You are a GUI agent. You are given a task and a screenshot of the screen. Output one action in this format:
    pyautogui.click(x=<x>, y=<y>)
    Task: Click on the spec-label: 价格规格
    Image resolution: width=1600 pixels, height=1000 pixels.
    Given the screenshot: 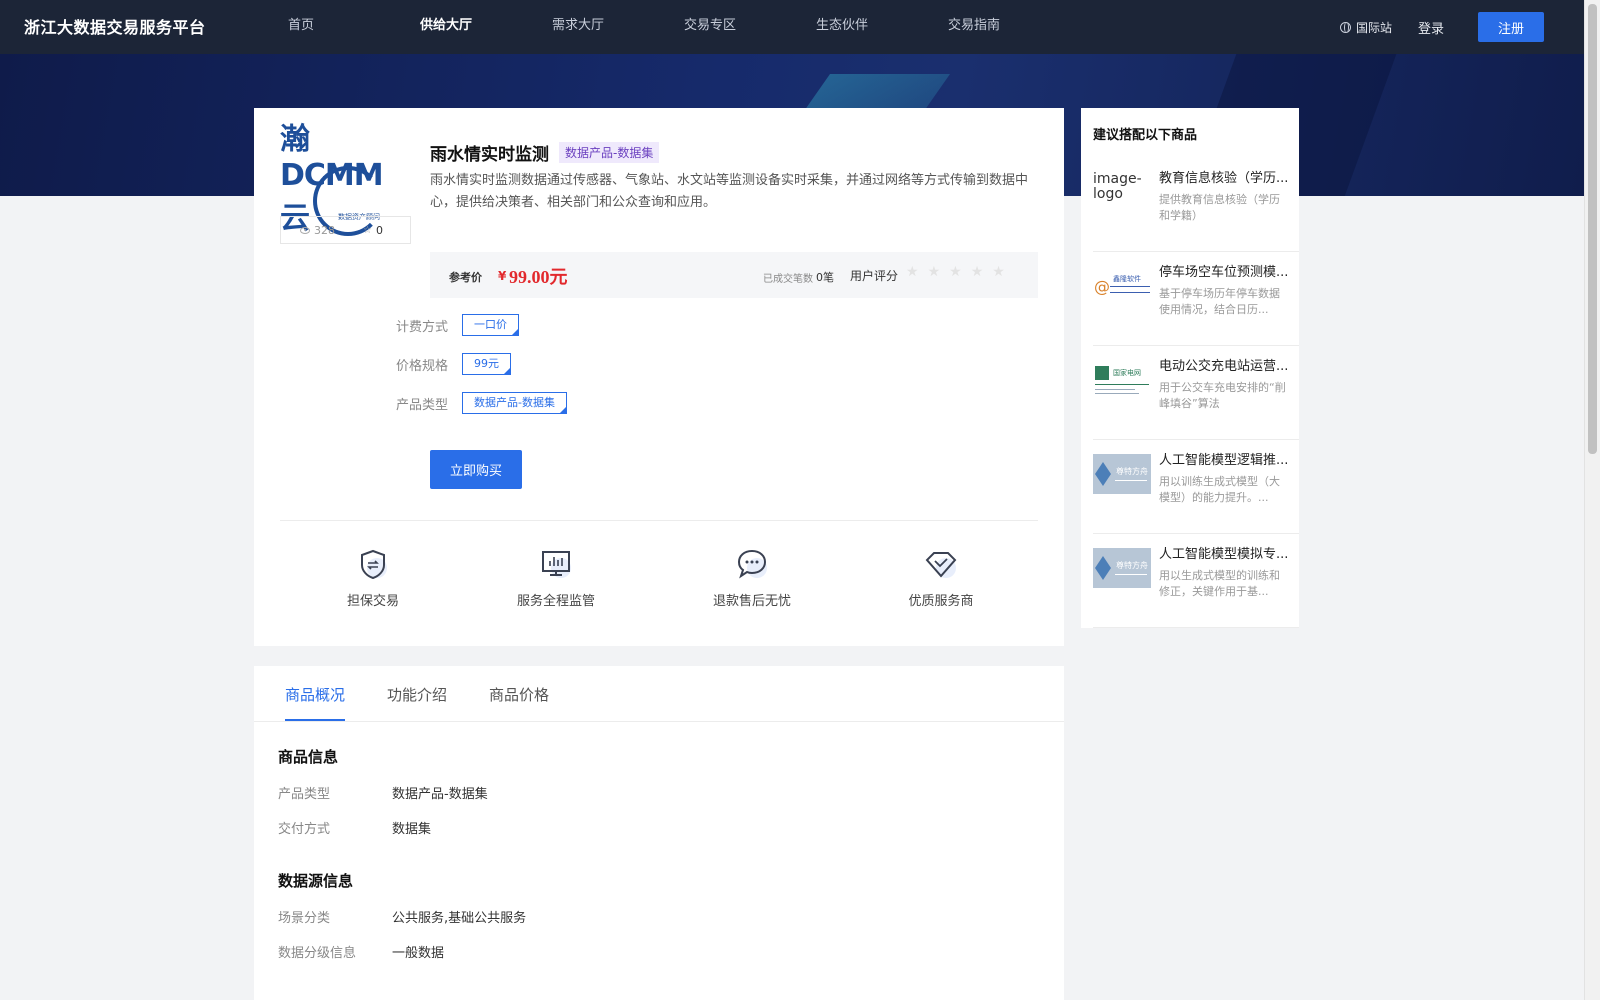 What is the action you would take?
    pyautogui.click(x=422, y=366)
    